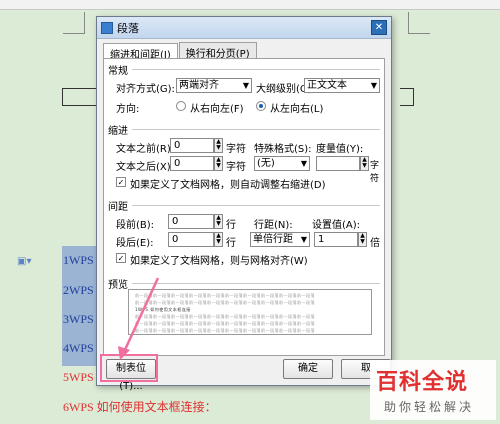 The width and height of the screenshot is (500, 424). What do you see at coordinates (135, 243) in the screenshot?
I see `space-after-label: 段后(E):` at bounding box center [135, 243].